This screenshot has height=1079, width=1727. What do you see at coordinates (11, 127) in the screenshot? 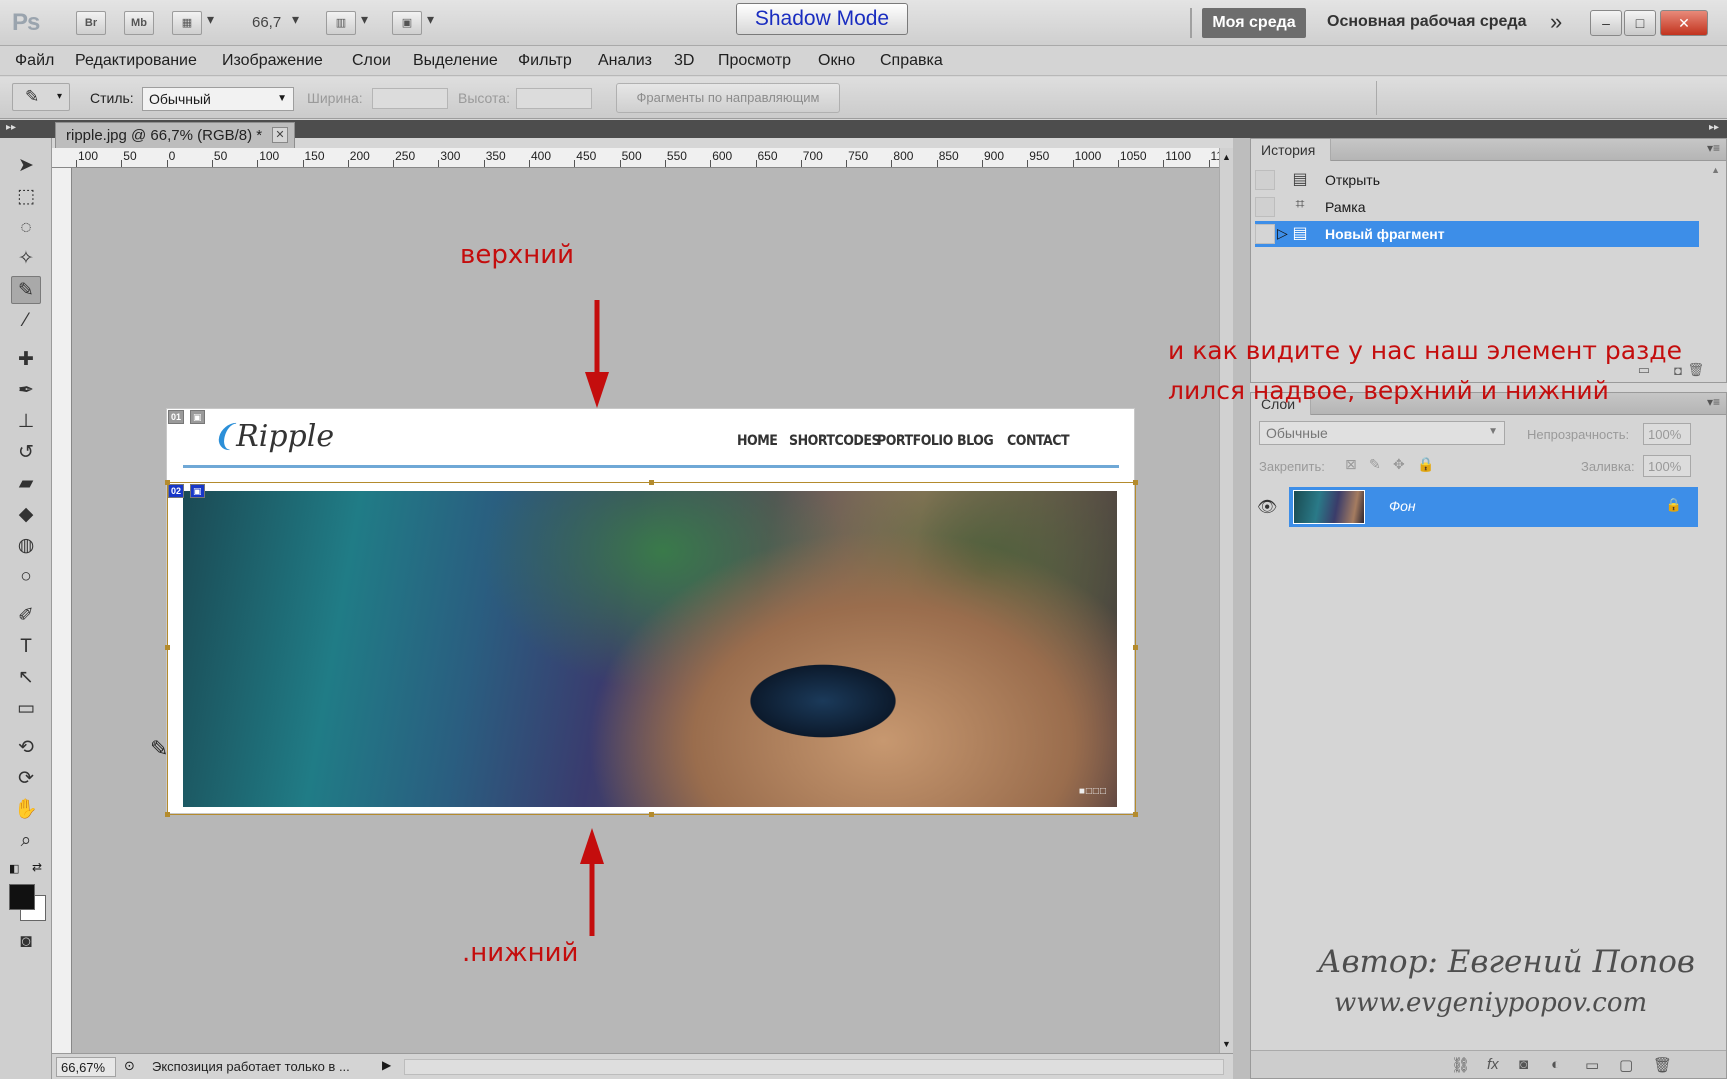
I see `expand-icon: ▸▸` at bounding box center [11, 127].